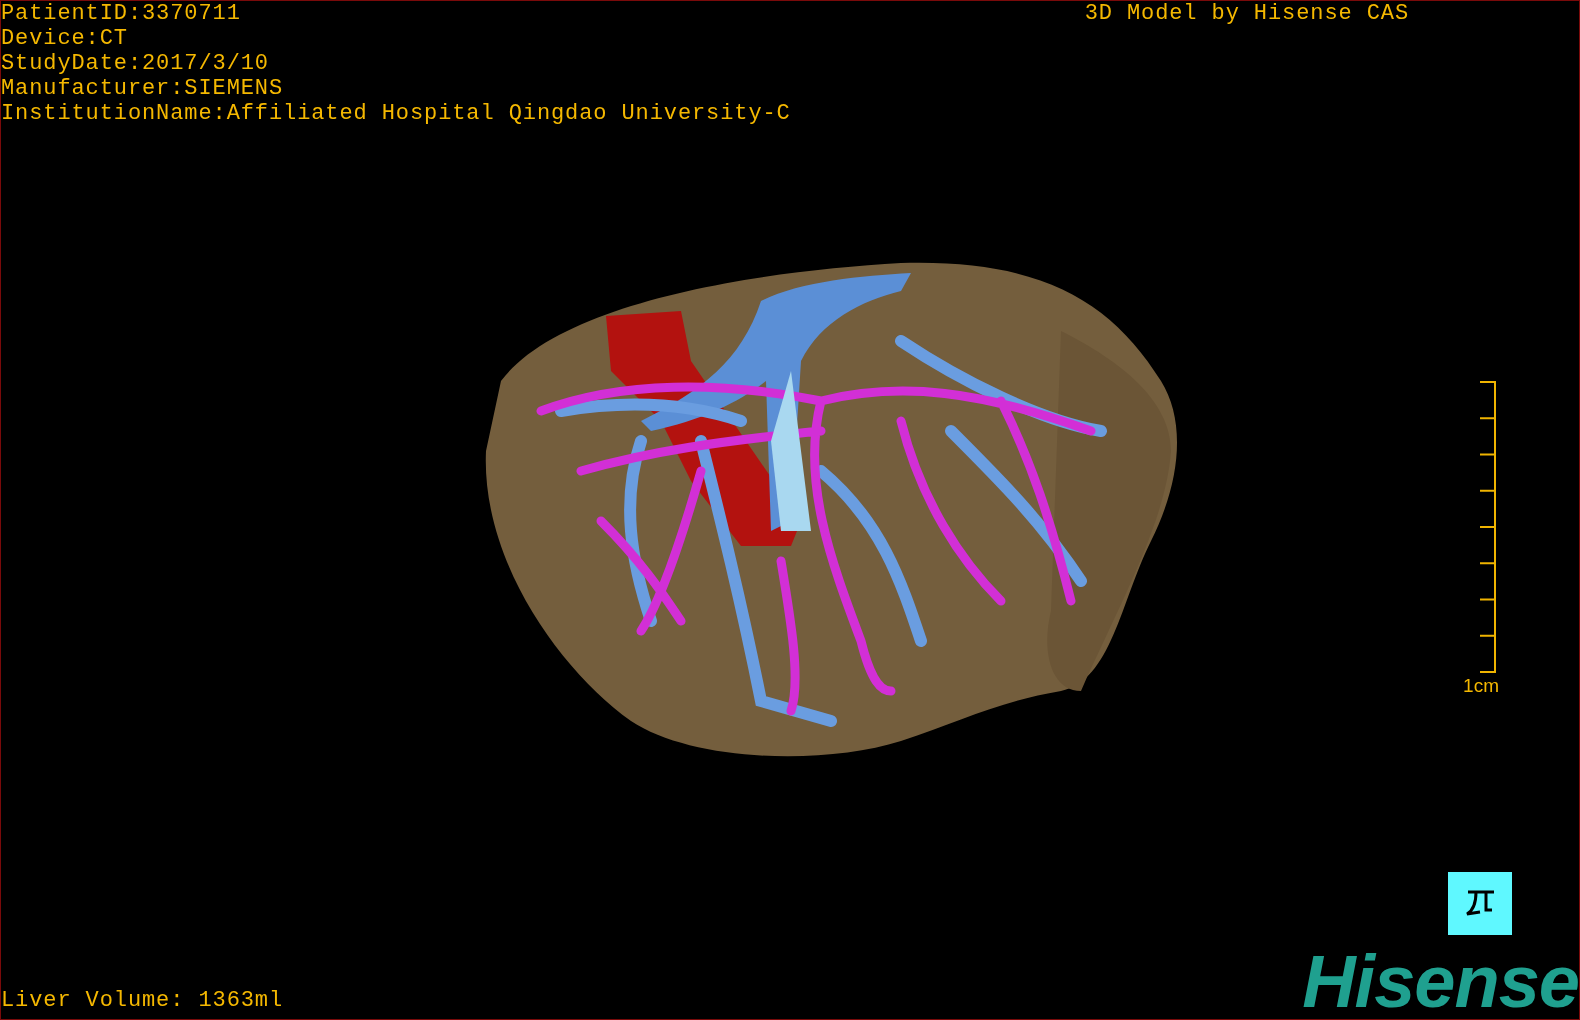 The height and width of the screenshot is (1020, 1580). Describe the element at coordinates (396, 113) in the screenshot. I see `patient-info-text: InstitutionName:Affiliated Hospital Qingdao University-C` at that location.